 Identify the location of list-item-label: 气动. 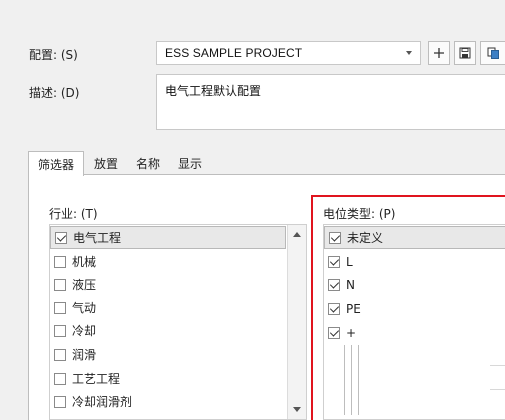
(84, 308).